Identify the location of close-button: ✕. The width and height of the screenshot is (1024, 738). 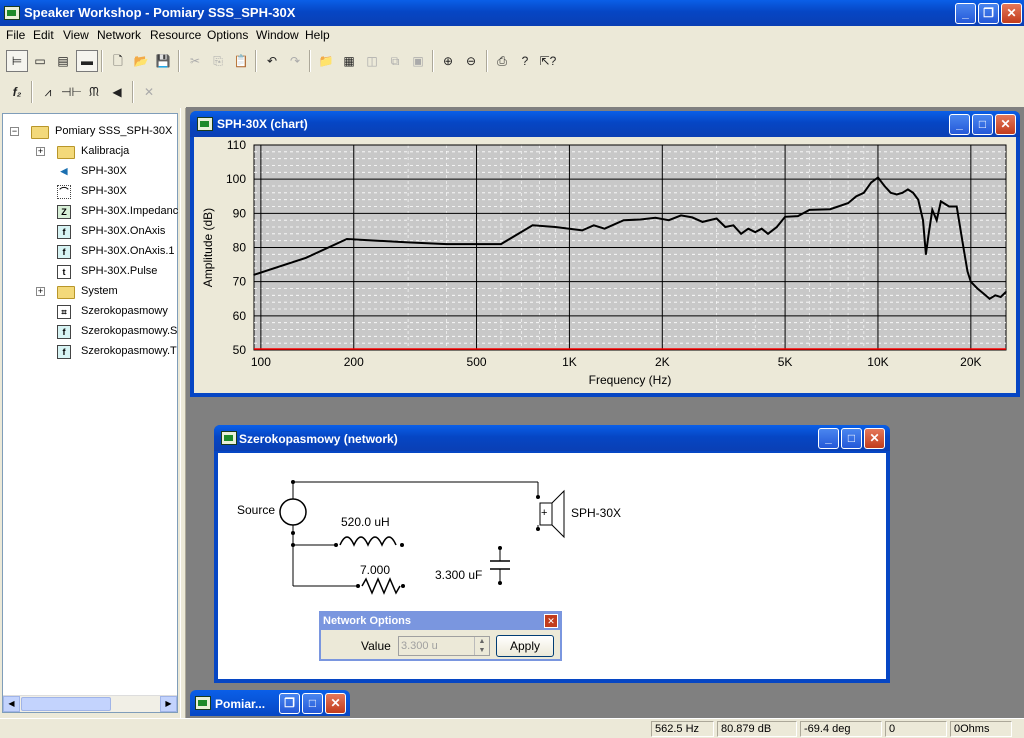
(1011, 13).